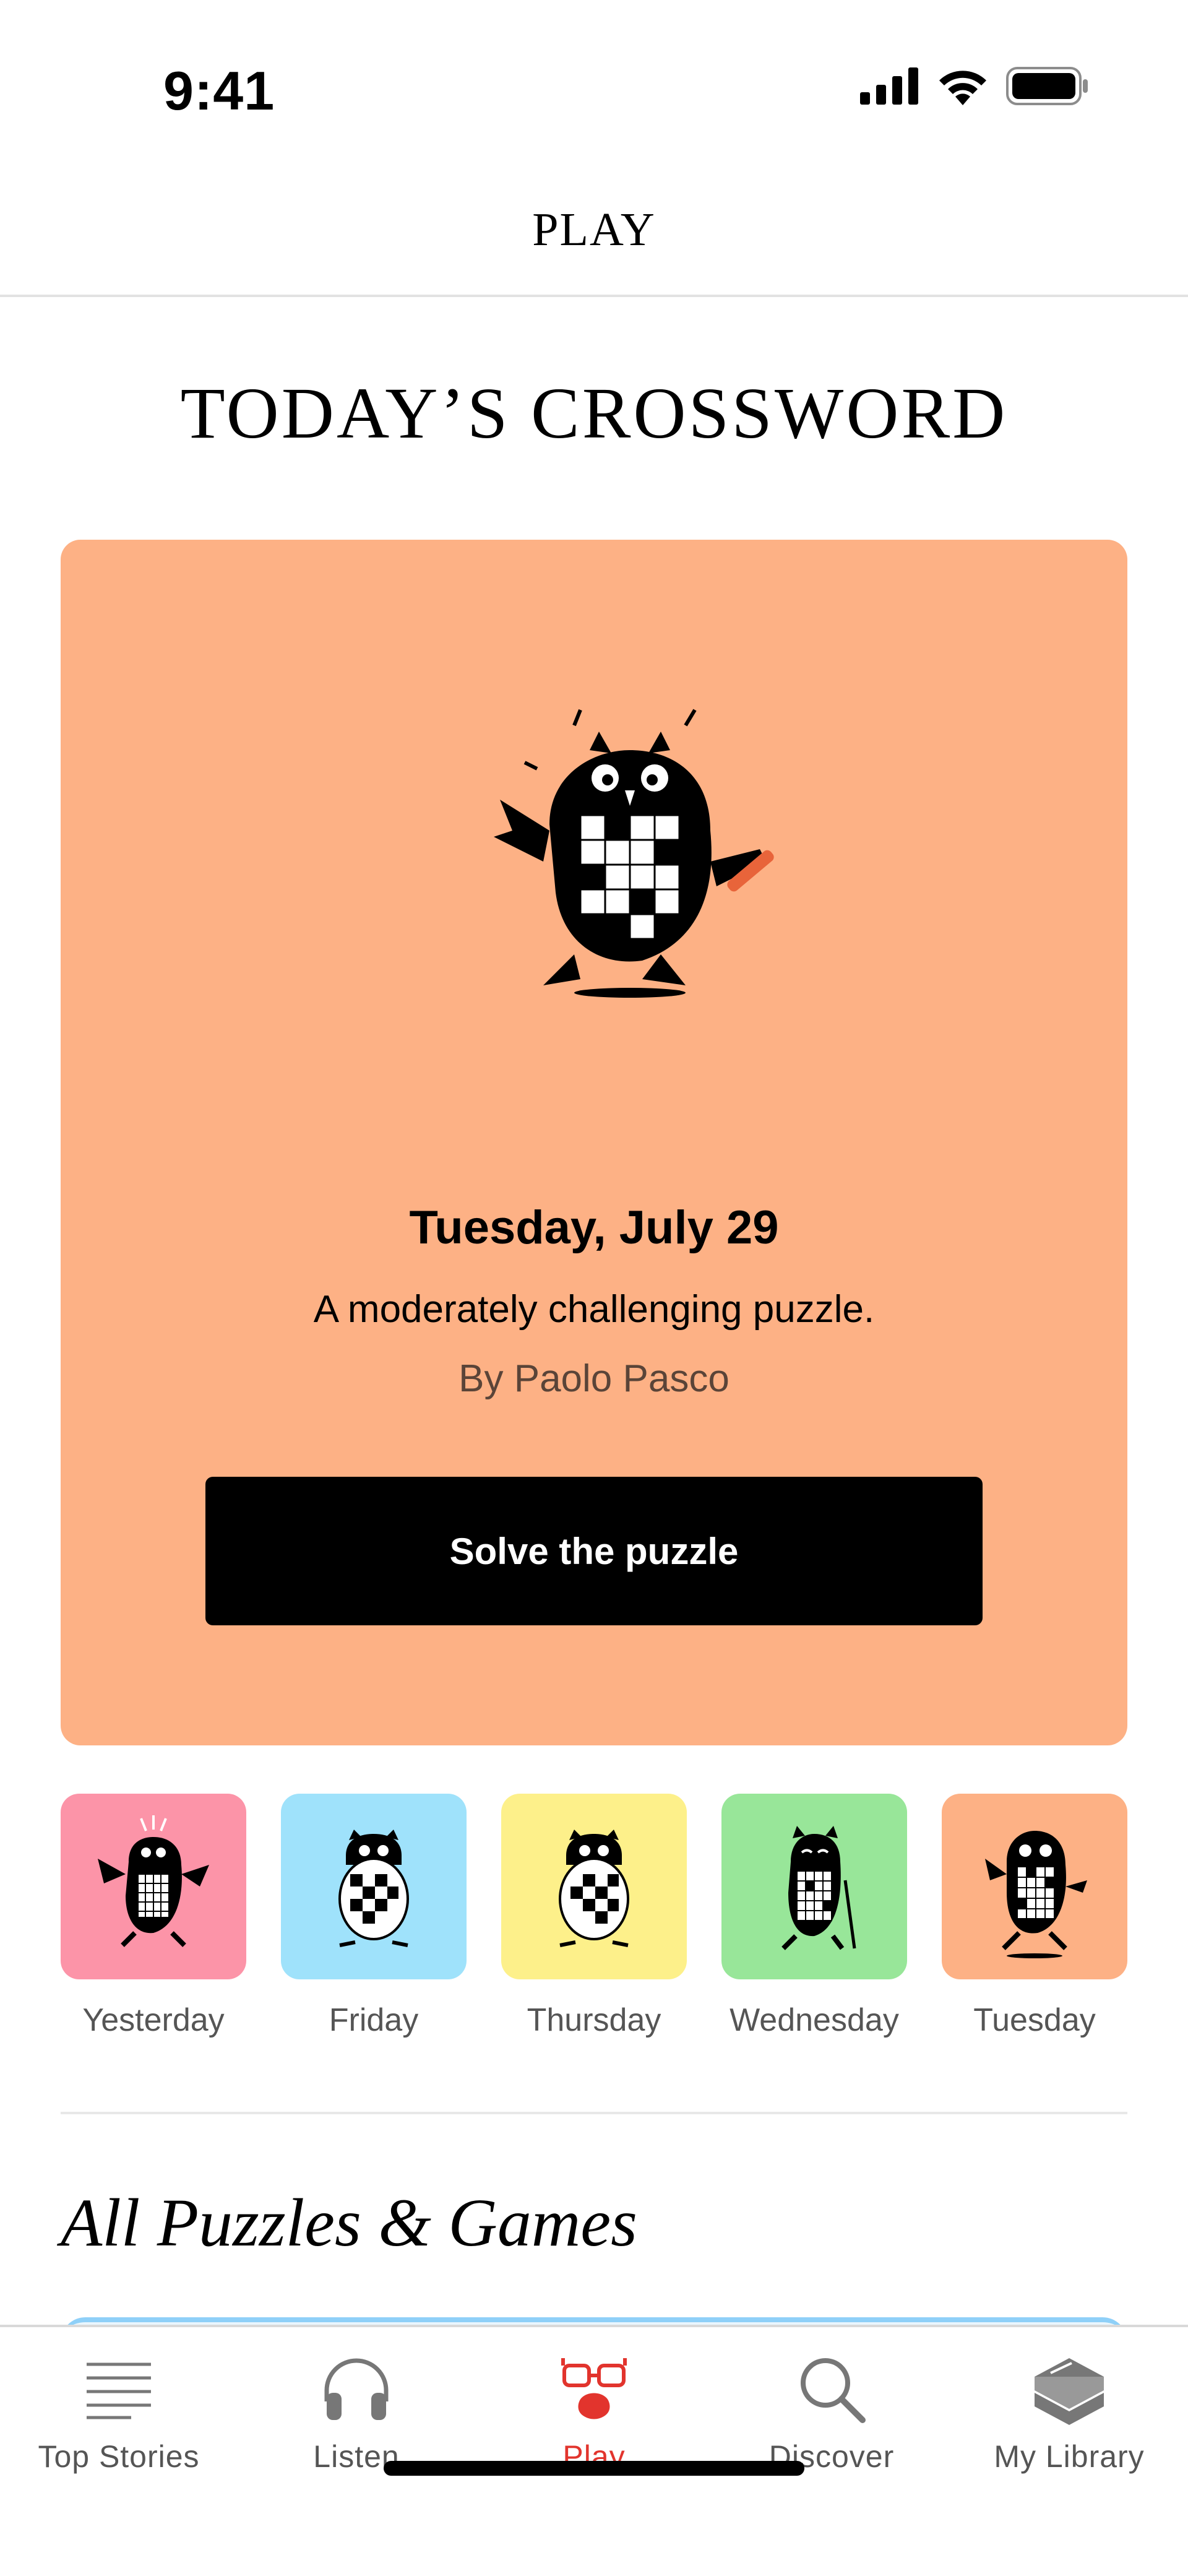 The height and width of the screenshot is (2576, 1188). What do you see at coordinates (119, 2456) in the screenshot?
I see `tab-label: Top Stories` at bounding box center [119, 2456].